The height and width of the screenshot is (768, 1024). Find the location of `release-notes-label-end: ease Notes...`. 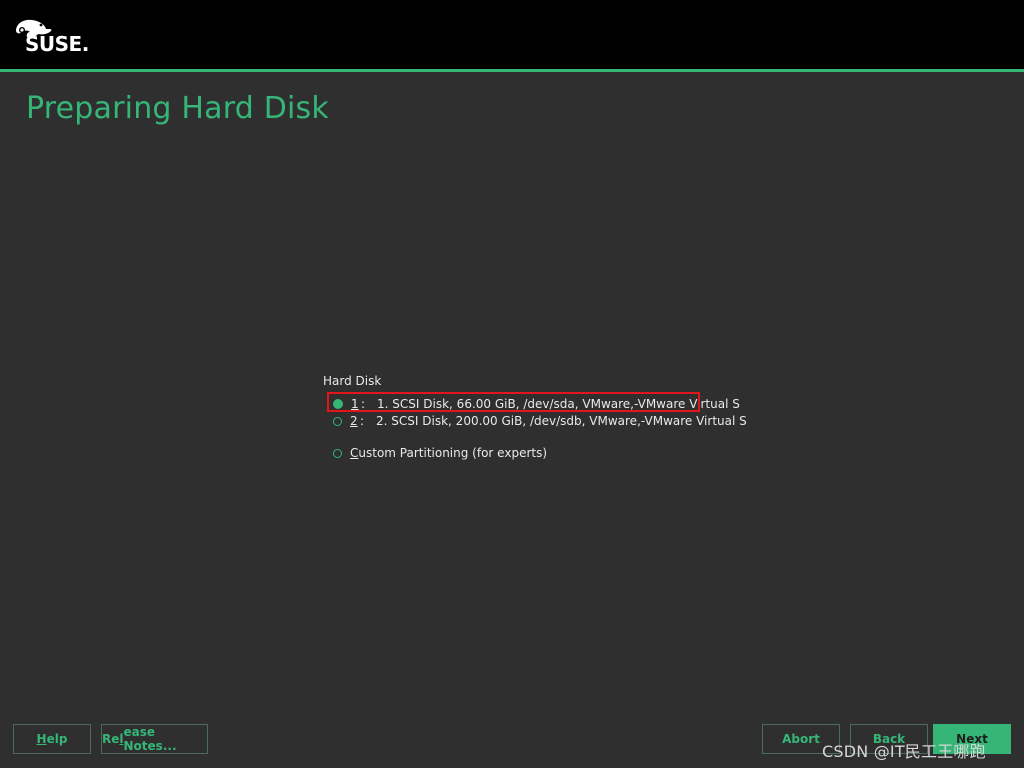

release-notes-label-end: ease Notes... is located at coordinates (150, 739).